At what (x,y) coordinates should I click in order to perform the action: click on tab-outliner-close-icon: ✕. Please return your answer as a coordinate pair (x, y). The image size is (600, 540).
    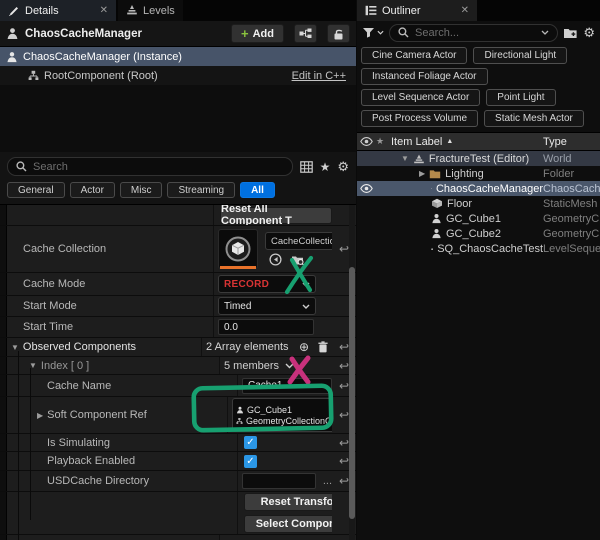
    Looking at the image, I should click on (458, 10).